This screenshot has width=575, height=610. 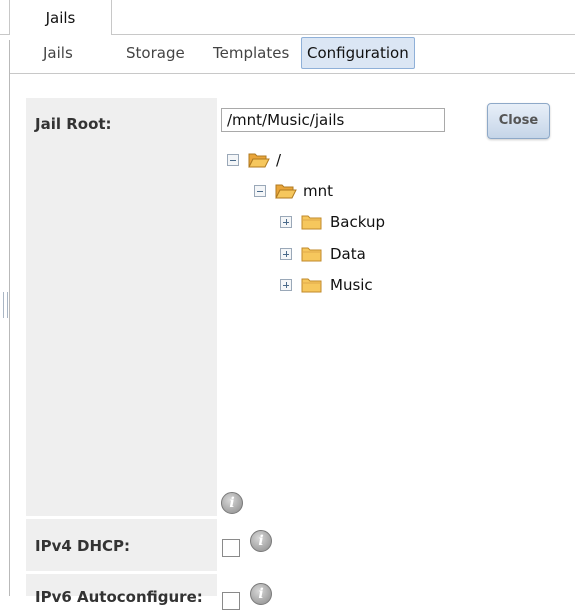 I want to click on subtab-configuration: Configuration, so click(x=358, y=53).